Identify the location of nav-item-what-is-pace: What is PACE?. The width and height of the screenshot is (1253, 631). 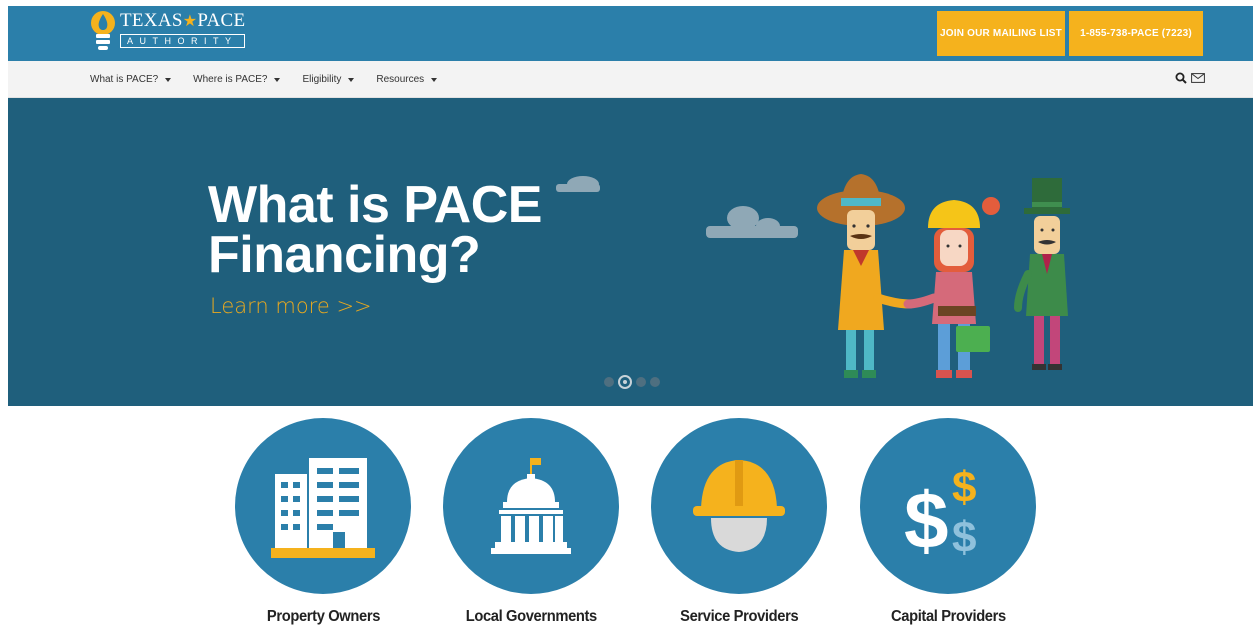
(131, 79).